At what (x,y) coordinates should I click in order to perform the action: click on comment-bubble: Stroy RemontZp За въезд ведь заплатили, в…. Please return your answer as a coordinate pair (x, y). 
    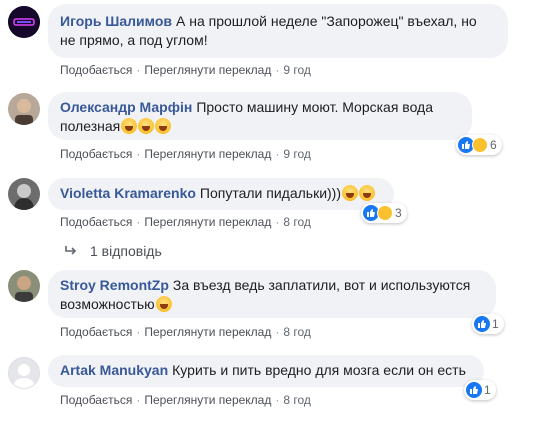
    Looking at the image, I should click on (272, 294).